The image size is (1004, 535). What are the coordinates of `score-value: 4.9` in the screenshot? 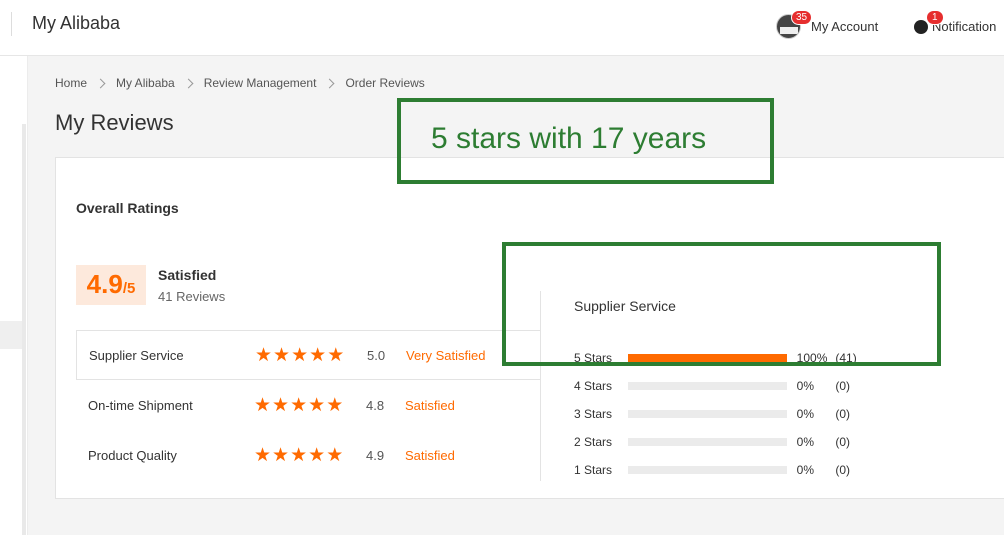 It's located at (104, 284).